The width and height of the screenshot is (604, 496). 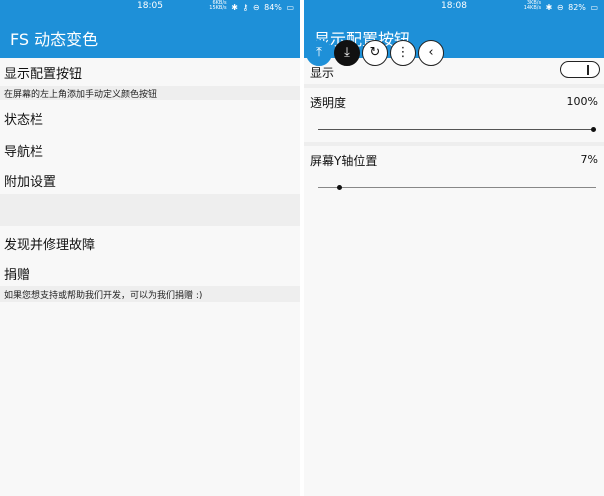 What do you see at coordinates (328, 103) in the screenshot?
I see `opacity-label: 透明度` at bounding box center [328, 103].